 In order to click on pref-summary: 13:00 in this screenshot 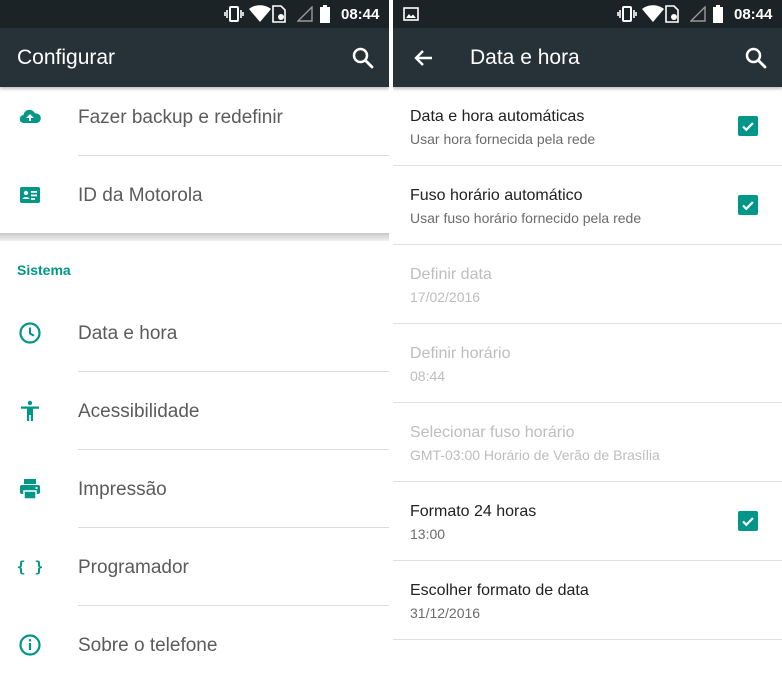, I will do `click(428, 534)`.